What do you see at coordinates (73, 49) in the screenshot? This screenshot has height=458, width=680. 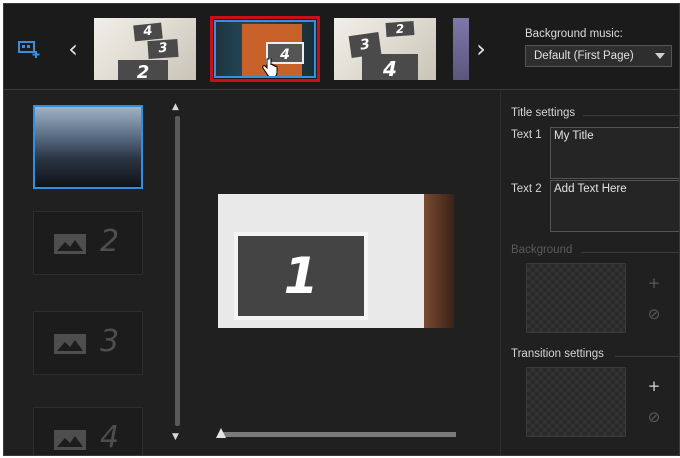 I see `previous-arrow-button: ‹` at bounding box center [73, 49].